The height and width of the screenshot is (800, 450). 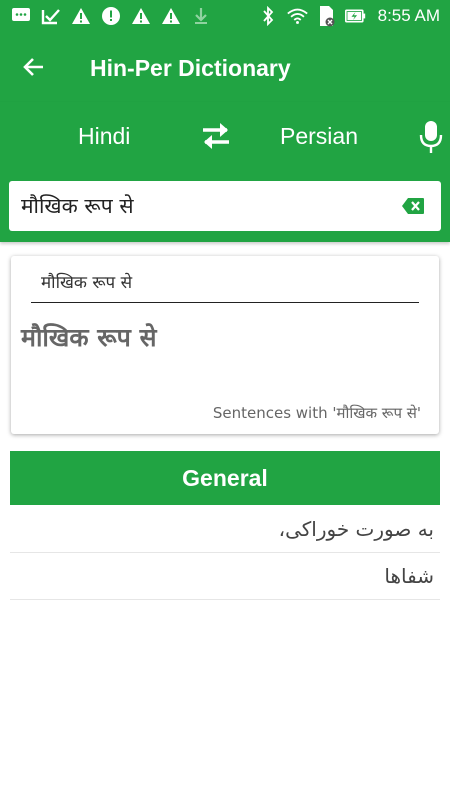 I want to click on list-item: شفاها, so click(x=225, y=576).